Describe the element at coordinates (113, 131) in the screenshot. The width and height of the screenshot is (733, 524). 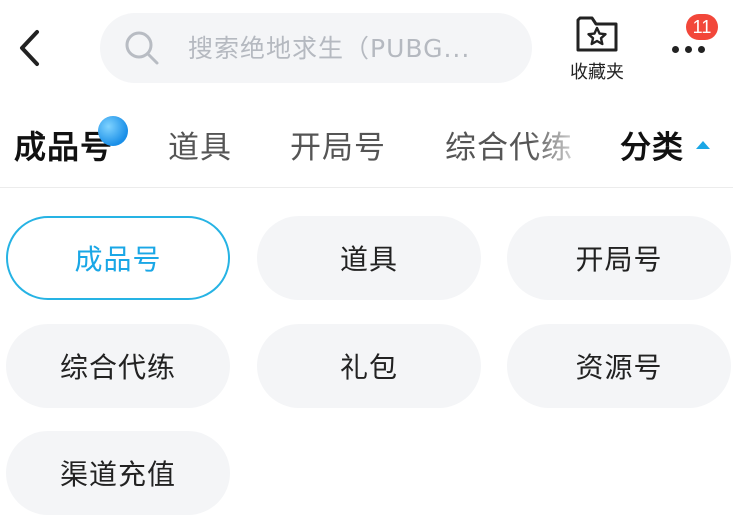
I see `new-indicator-dot` at that location.